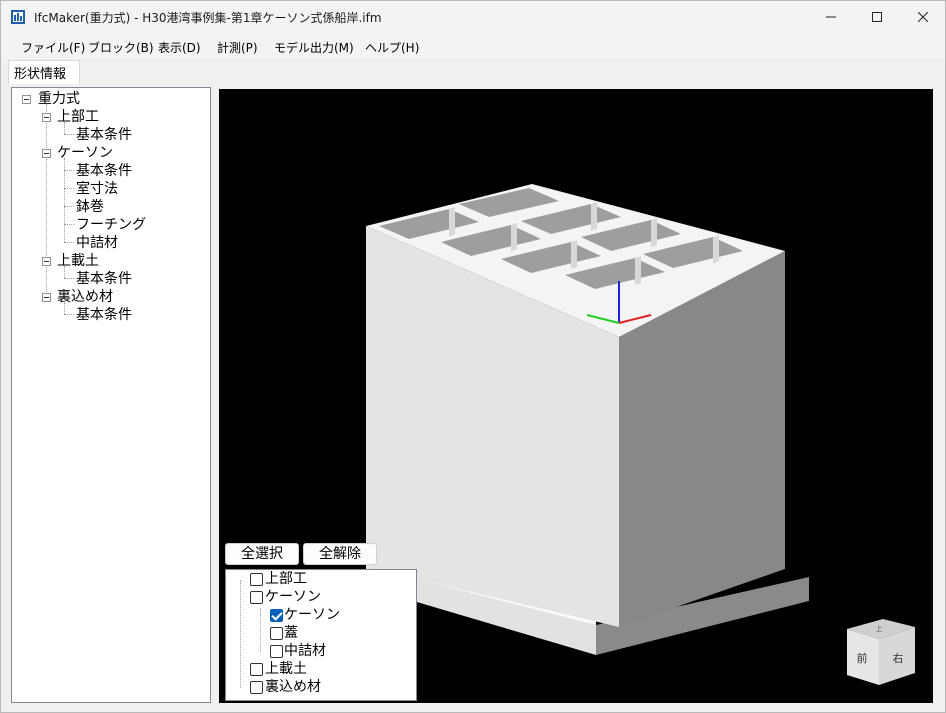 The image size is (946, 713). What do you see at coordinates (276, 633) in the screenshot?
I see `layer-checkbox-lid` at bounding box center [276, 633].